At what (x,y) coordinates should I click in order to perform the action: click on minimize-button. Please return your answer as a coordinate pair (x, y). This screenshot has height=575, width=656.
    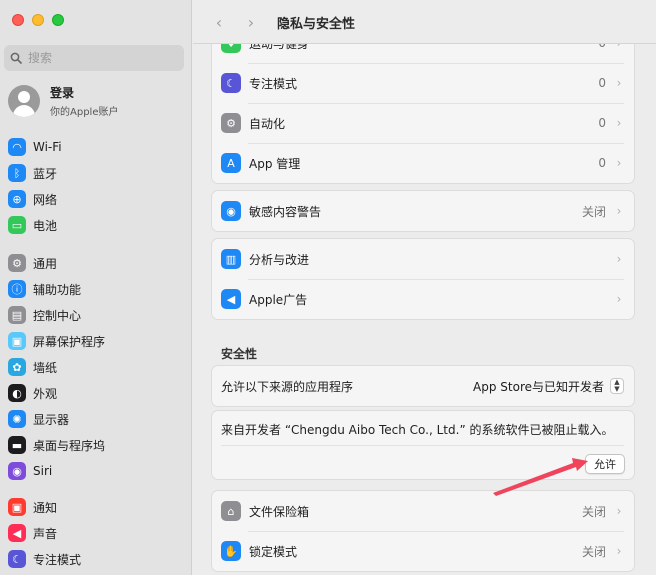
    Looking at the image, I should click on (38, 20).